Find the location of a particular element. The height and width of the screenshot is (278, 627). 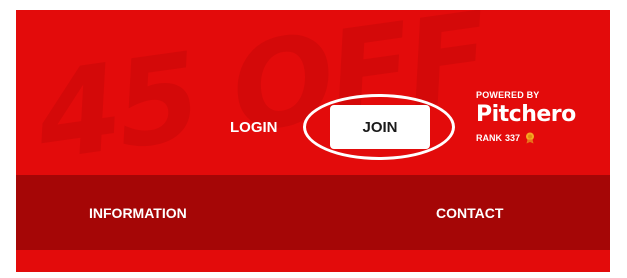

pitchero-logo: Pitchero is located at coordinates (536, 115).